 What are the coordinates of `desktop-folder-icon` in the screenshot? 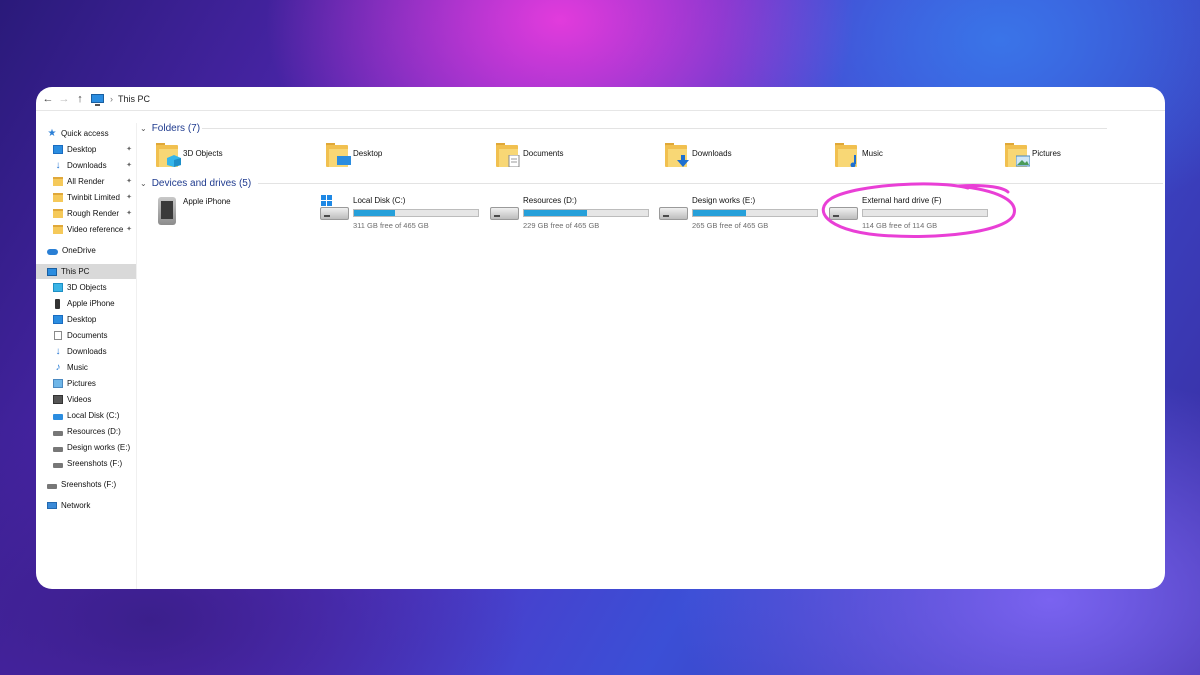 It's located at (338, 155).